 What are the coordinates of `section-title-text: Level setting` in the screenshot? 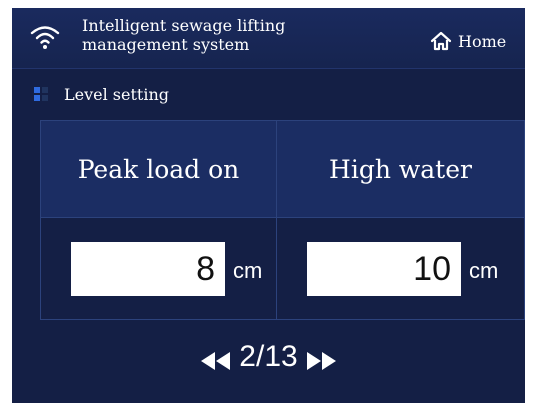 It's located at (117, 94).